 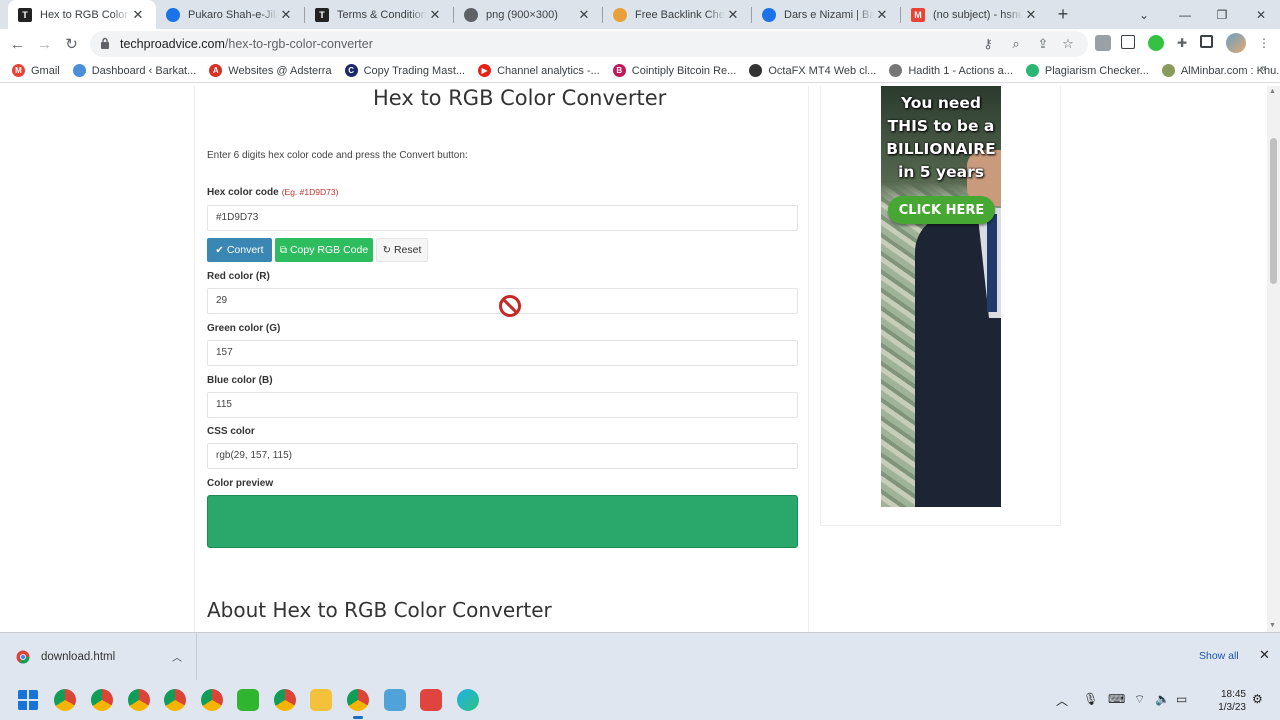 What do you see at coordinates (1257, 699) in the screenshot?
I see `notification-icon: ⚙` at bounding box center [1257, 699].